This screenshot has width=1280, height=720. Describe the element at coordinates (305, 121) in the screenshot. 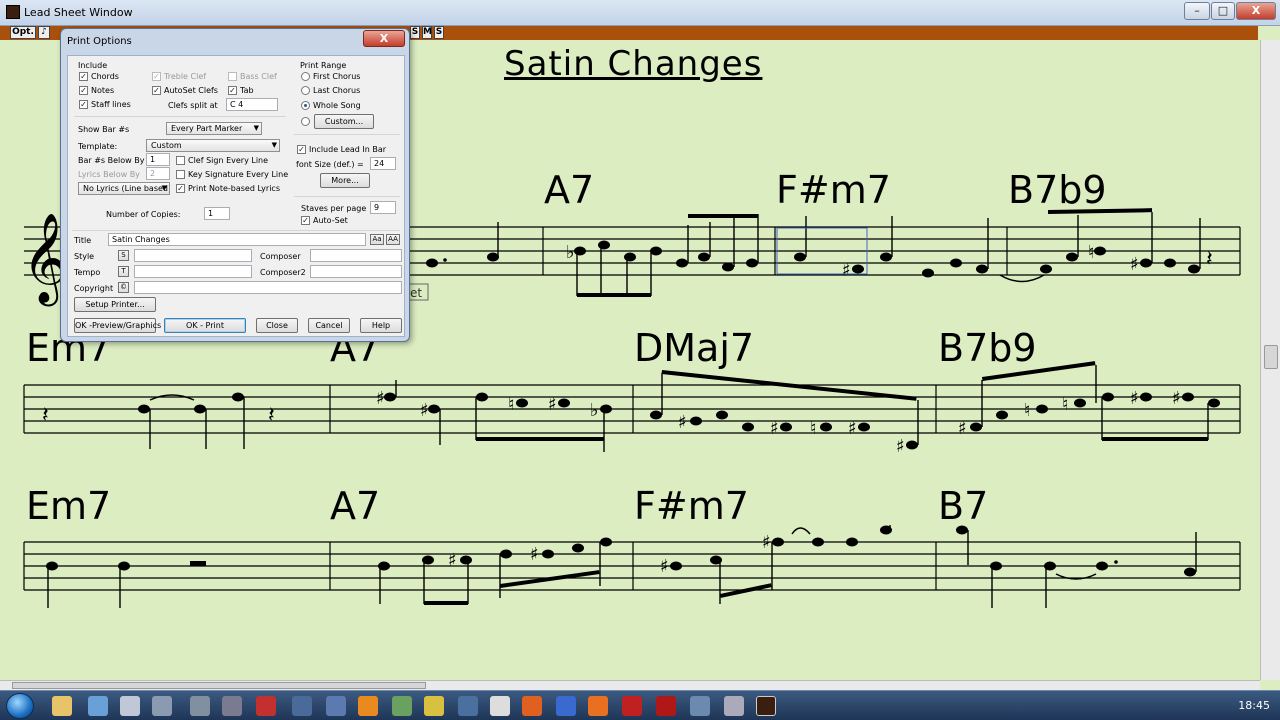

I see `custom-radio` at that location.